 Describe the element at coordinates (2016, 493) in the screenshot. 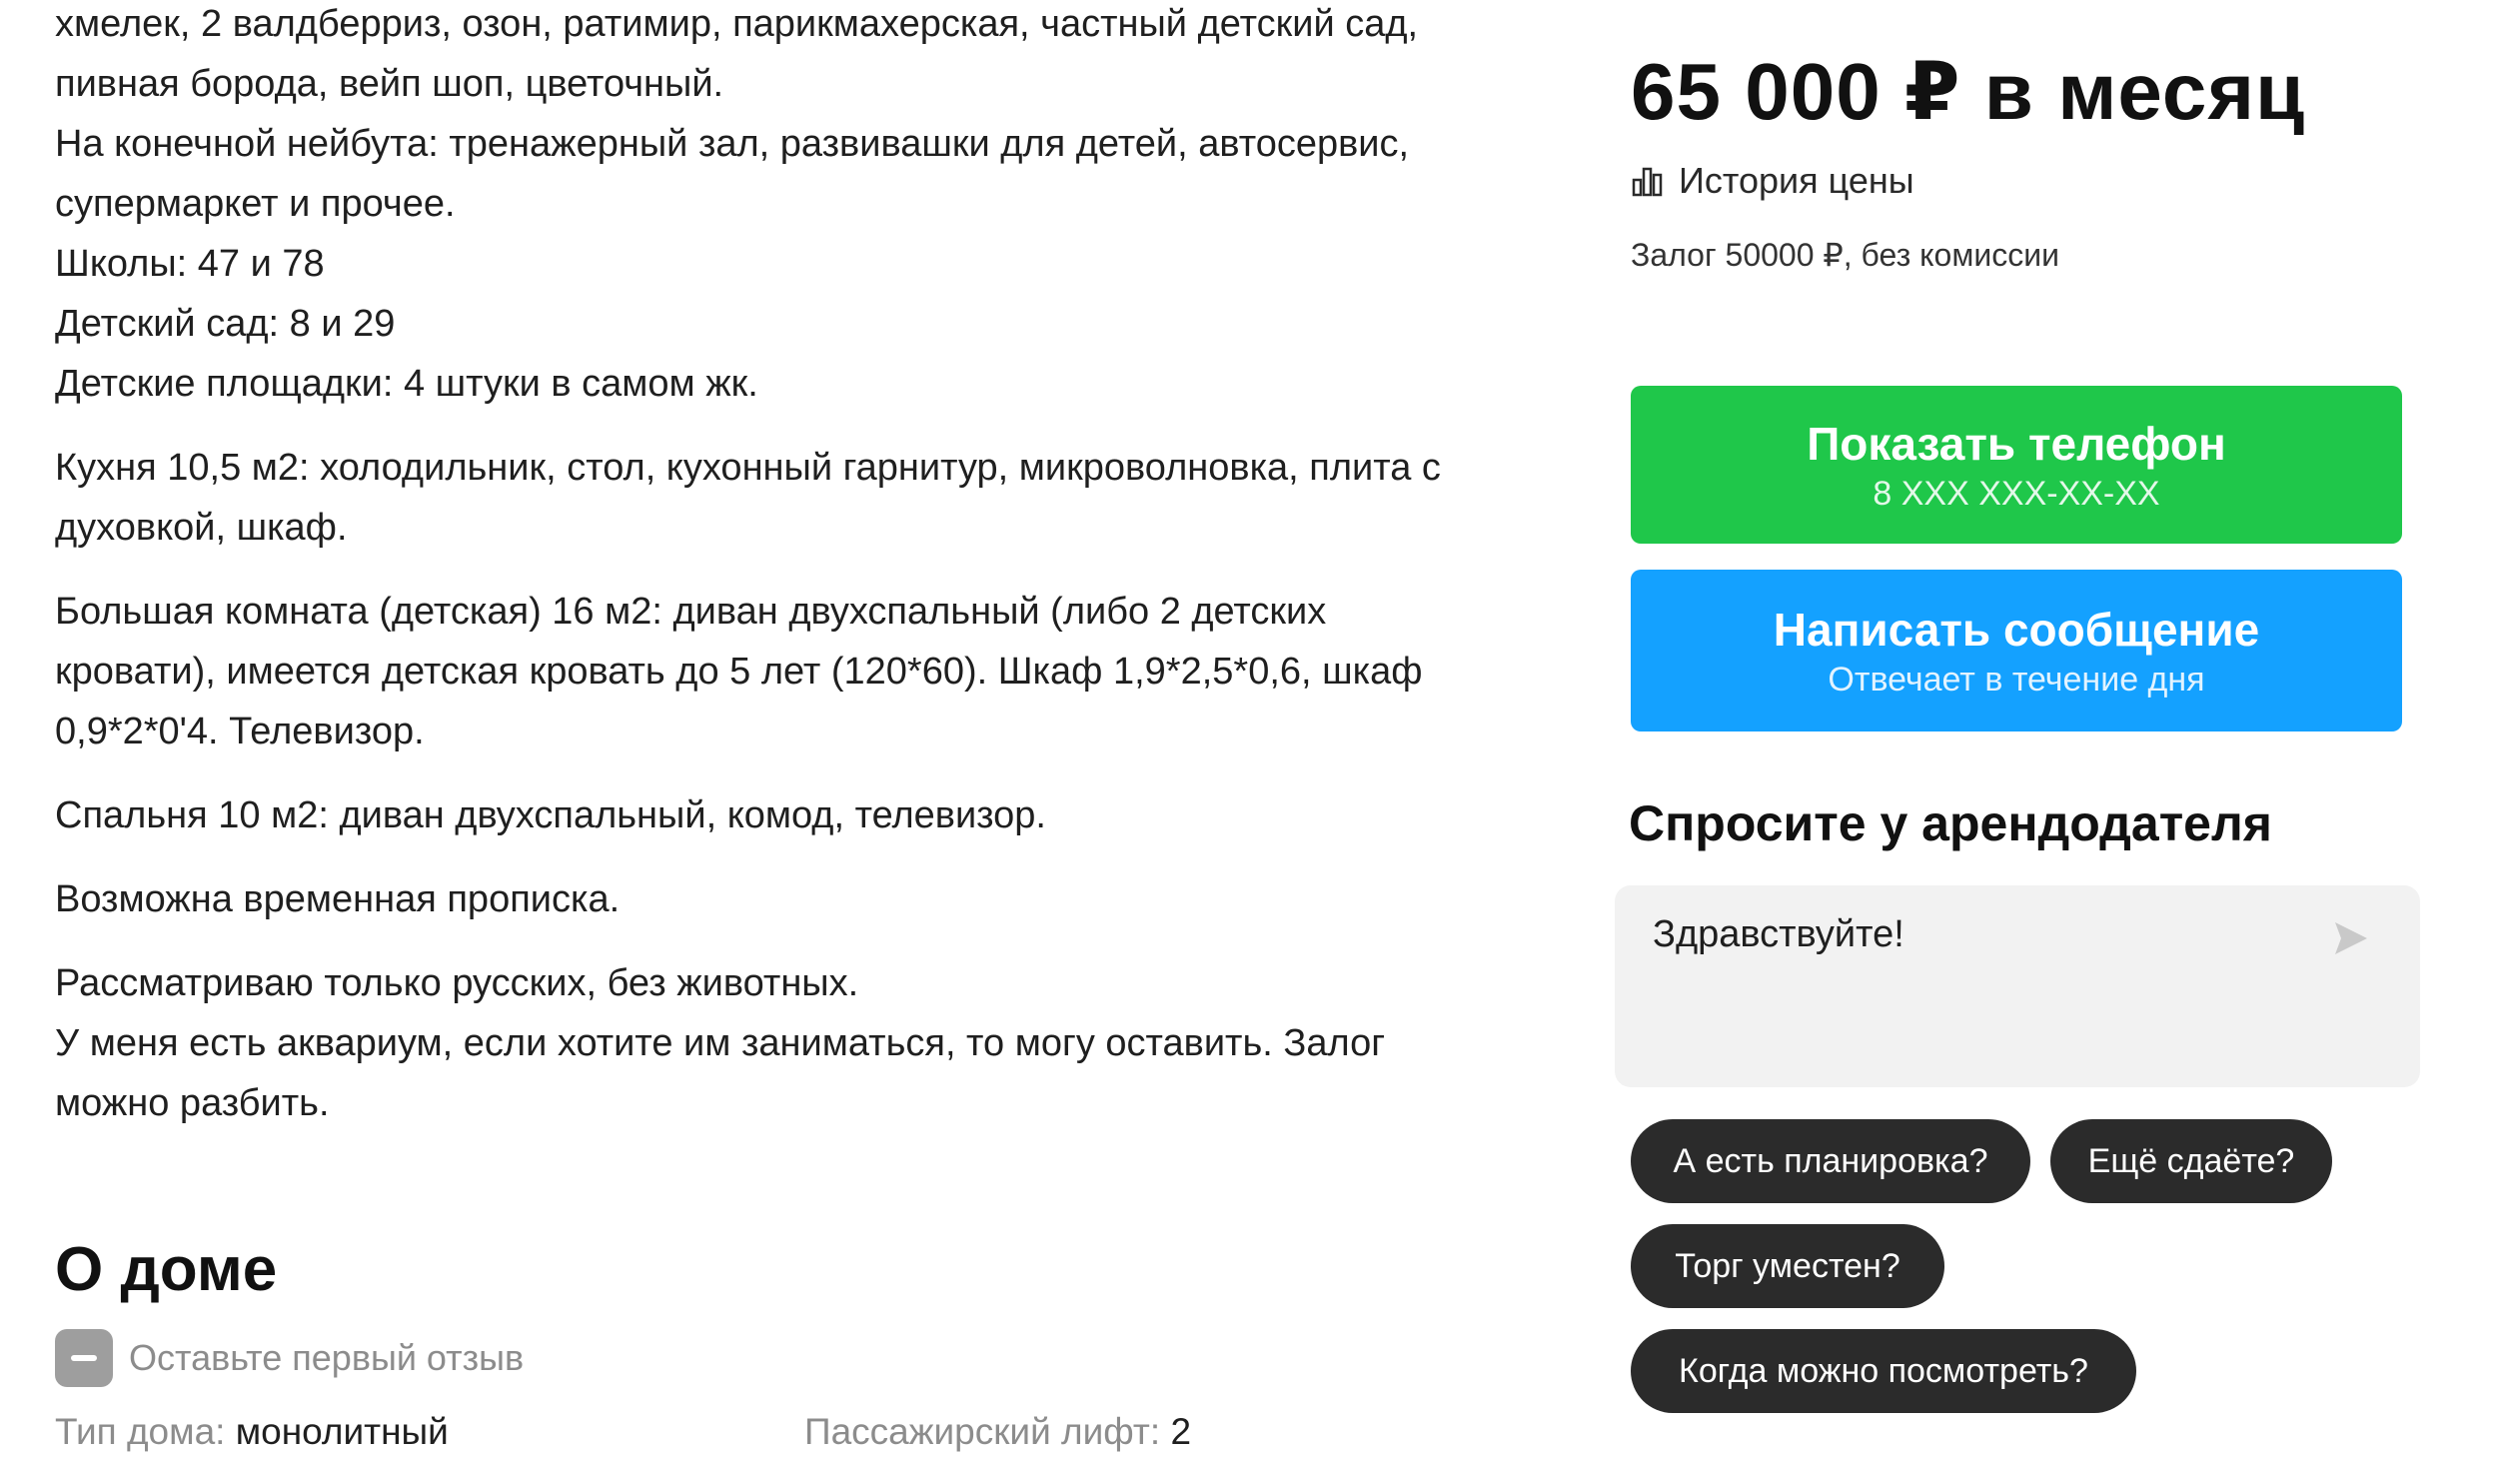

I see `phone-mask: 8 XXX XXX-XX-XX` at that location.